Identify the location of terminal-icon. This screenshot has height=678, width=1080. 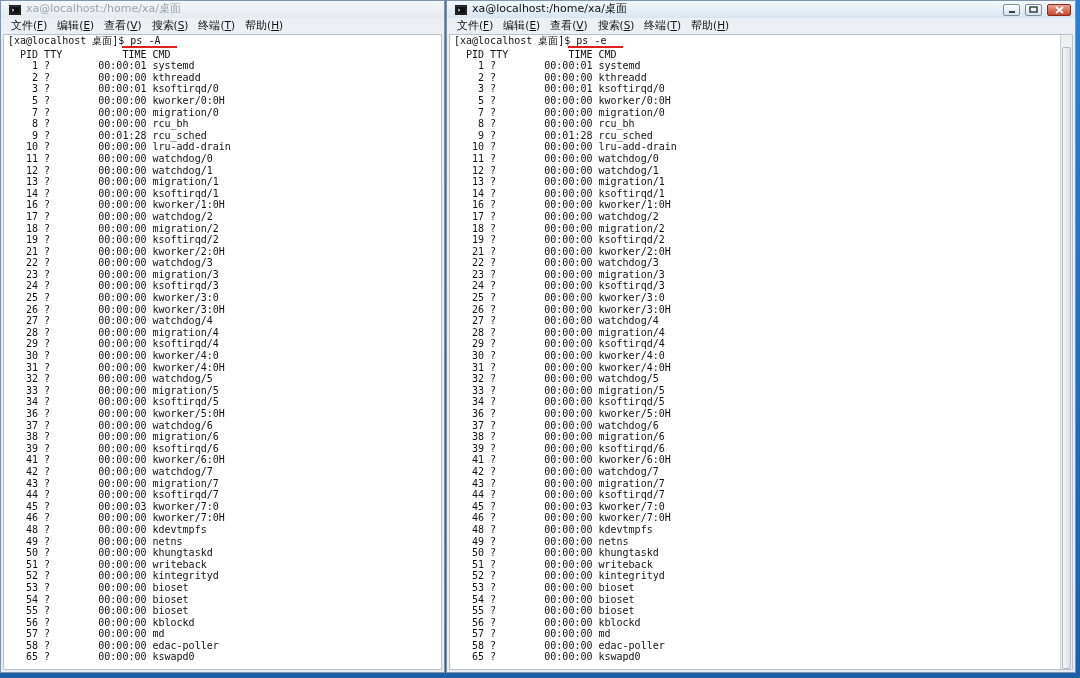
(15, 9).